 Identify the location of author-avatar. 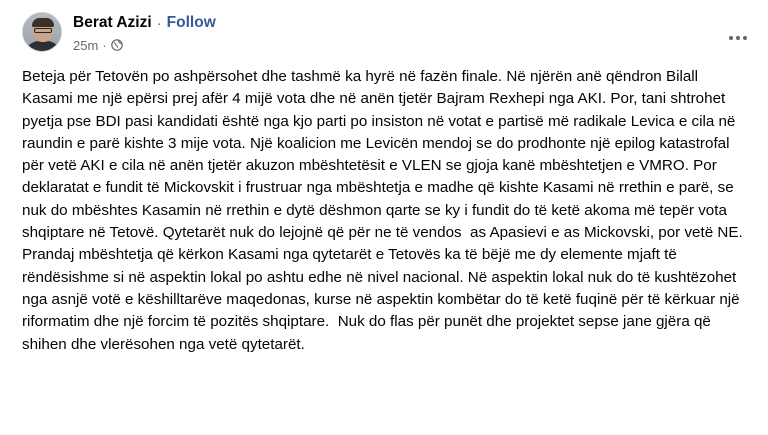
(42, 32).